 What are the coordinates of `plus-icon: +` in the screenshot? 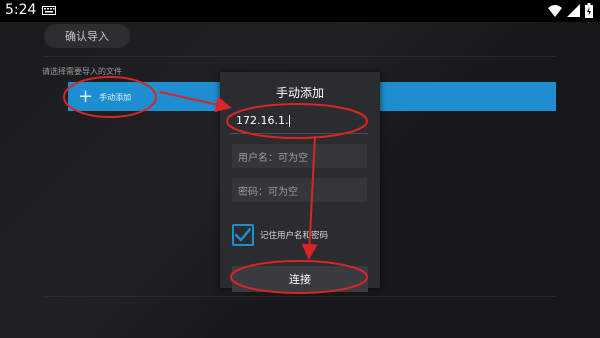 It's located at (86, 96).